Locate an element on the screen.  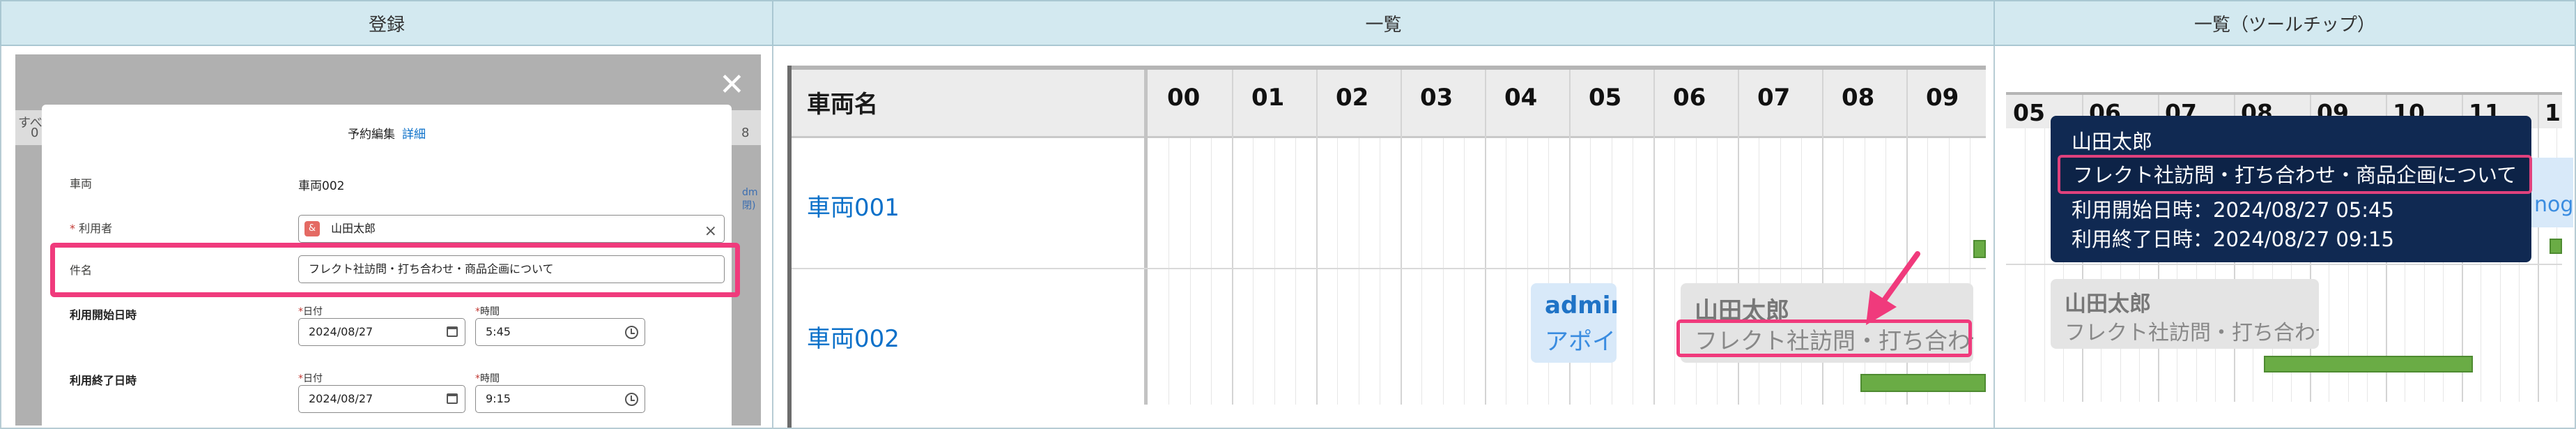
gantt-header-row is located at coordinates (1389, 104).